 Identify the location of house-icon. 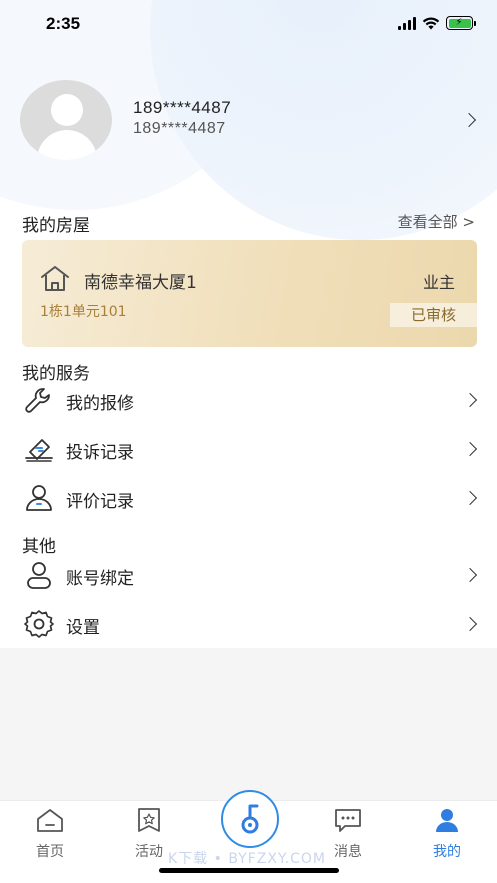
(55, 278).